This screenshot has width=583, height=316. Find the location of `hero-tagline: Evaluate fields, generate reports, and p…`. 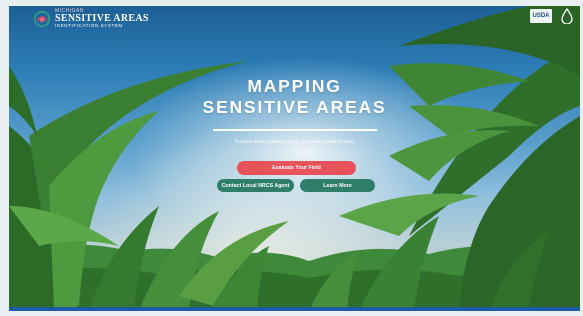

hero-tagline: Evaluate fields, generate reports, and p… is located at coordinates (294, 142).